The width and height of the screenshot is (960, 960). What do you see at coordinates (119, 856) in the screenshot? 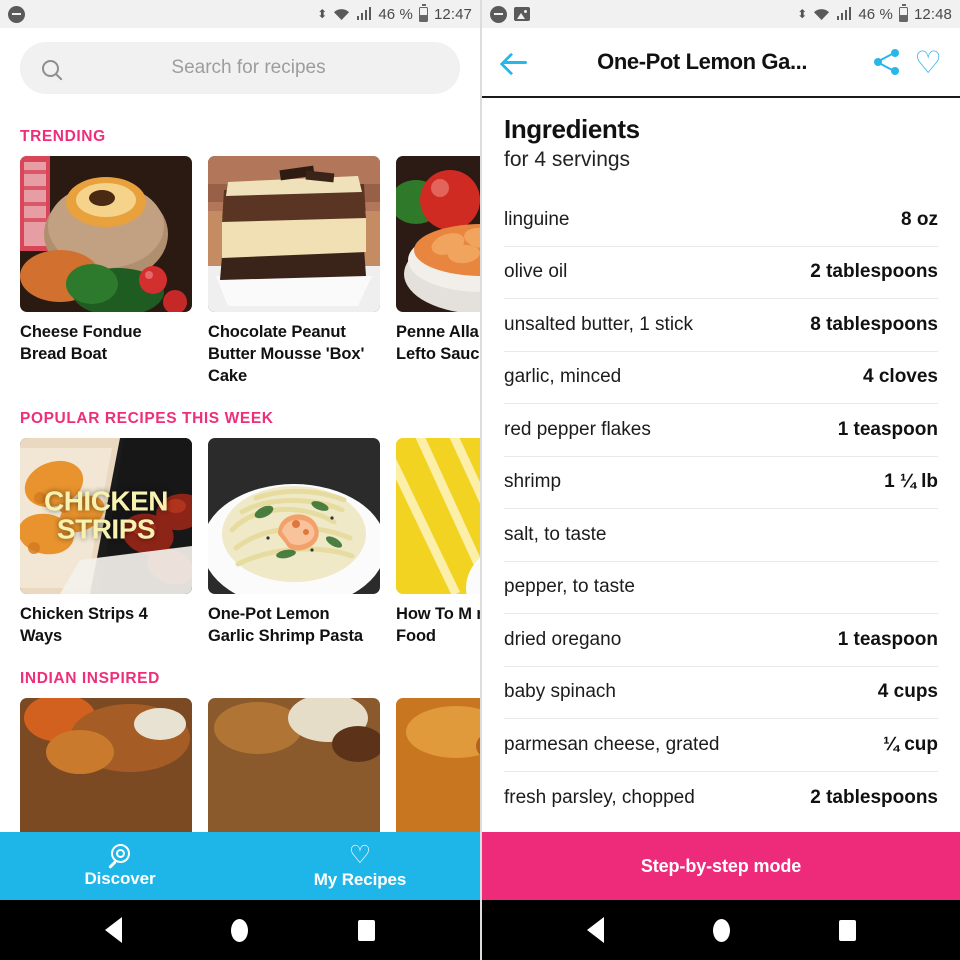
I see `search-pan-icon` at bounding box center [119, 856].